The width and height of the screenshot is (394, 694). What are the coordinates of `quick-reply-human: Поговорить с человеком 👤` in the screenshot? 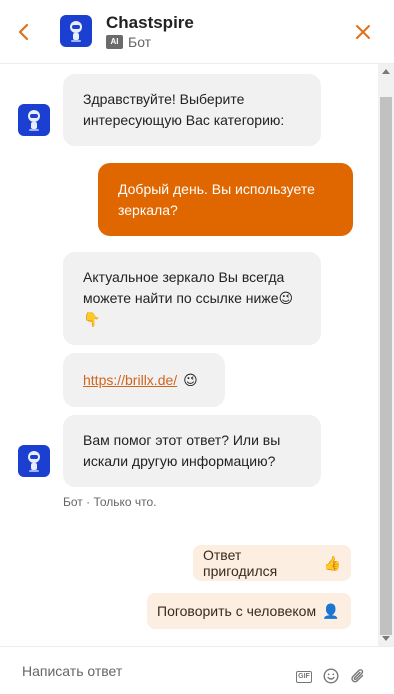 It's located at (249, 611).